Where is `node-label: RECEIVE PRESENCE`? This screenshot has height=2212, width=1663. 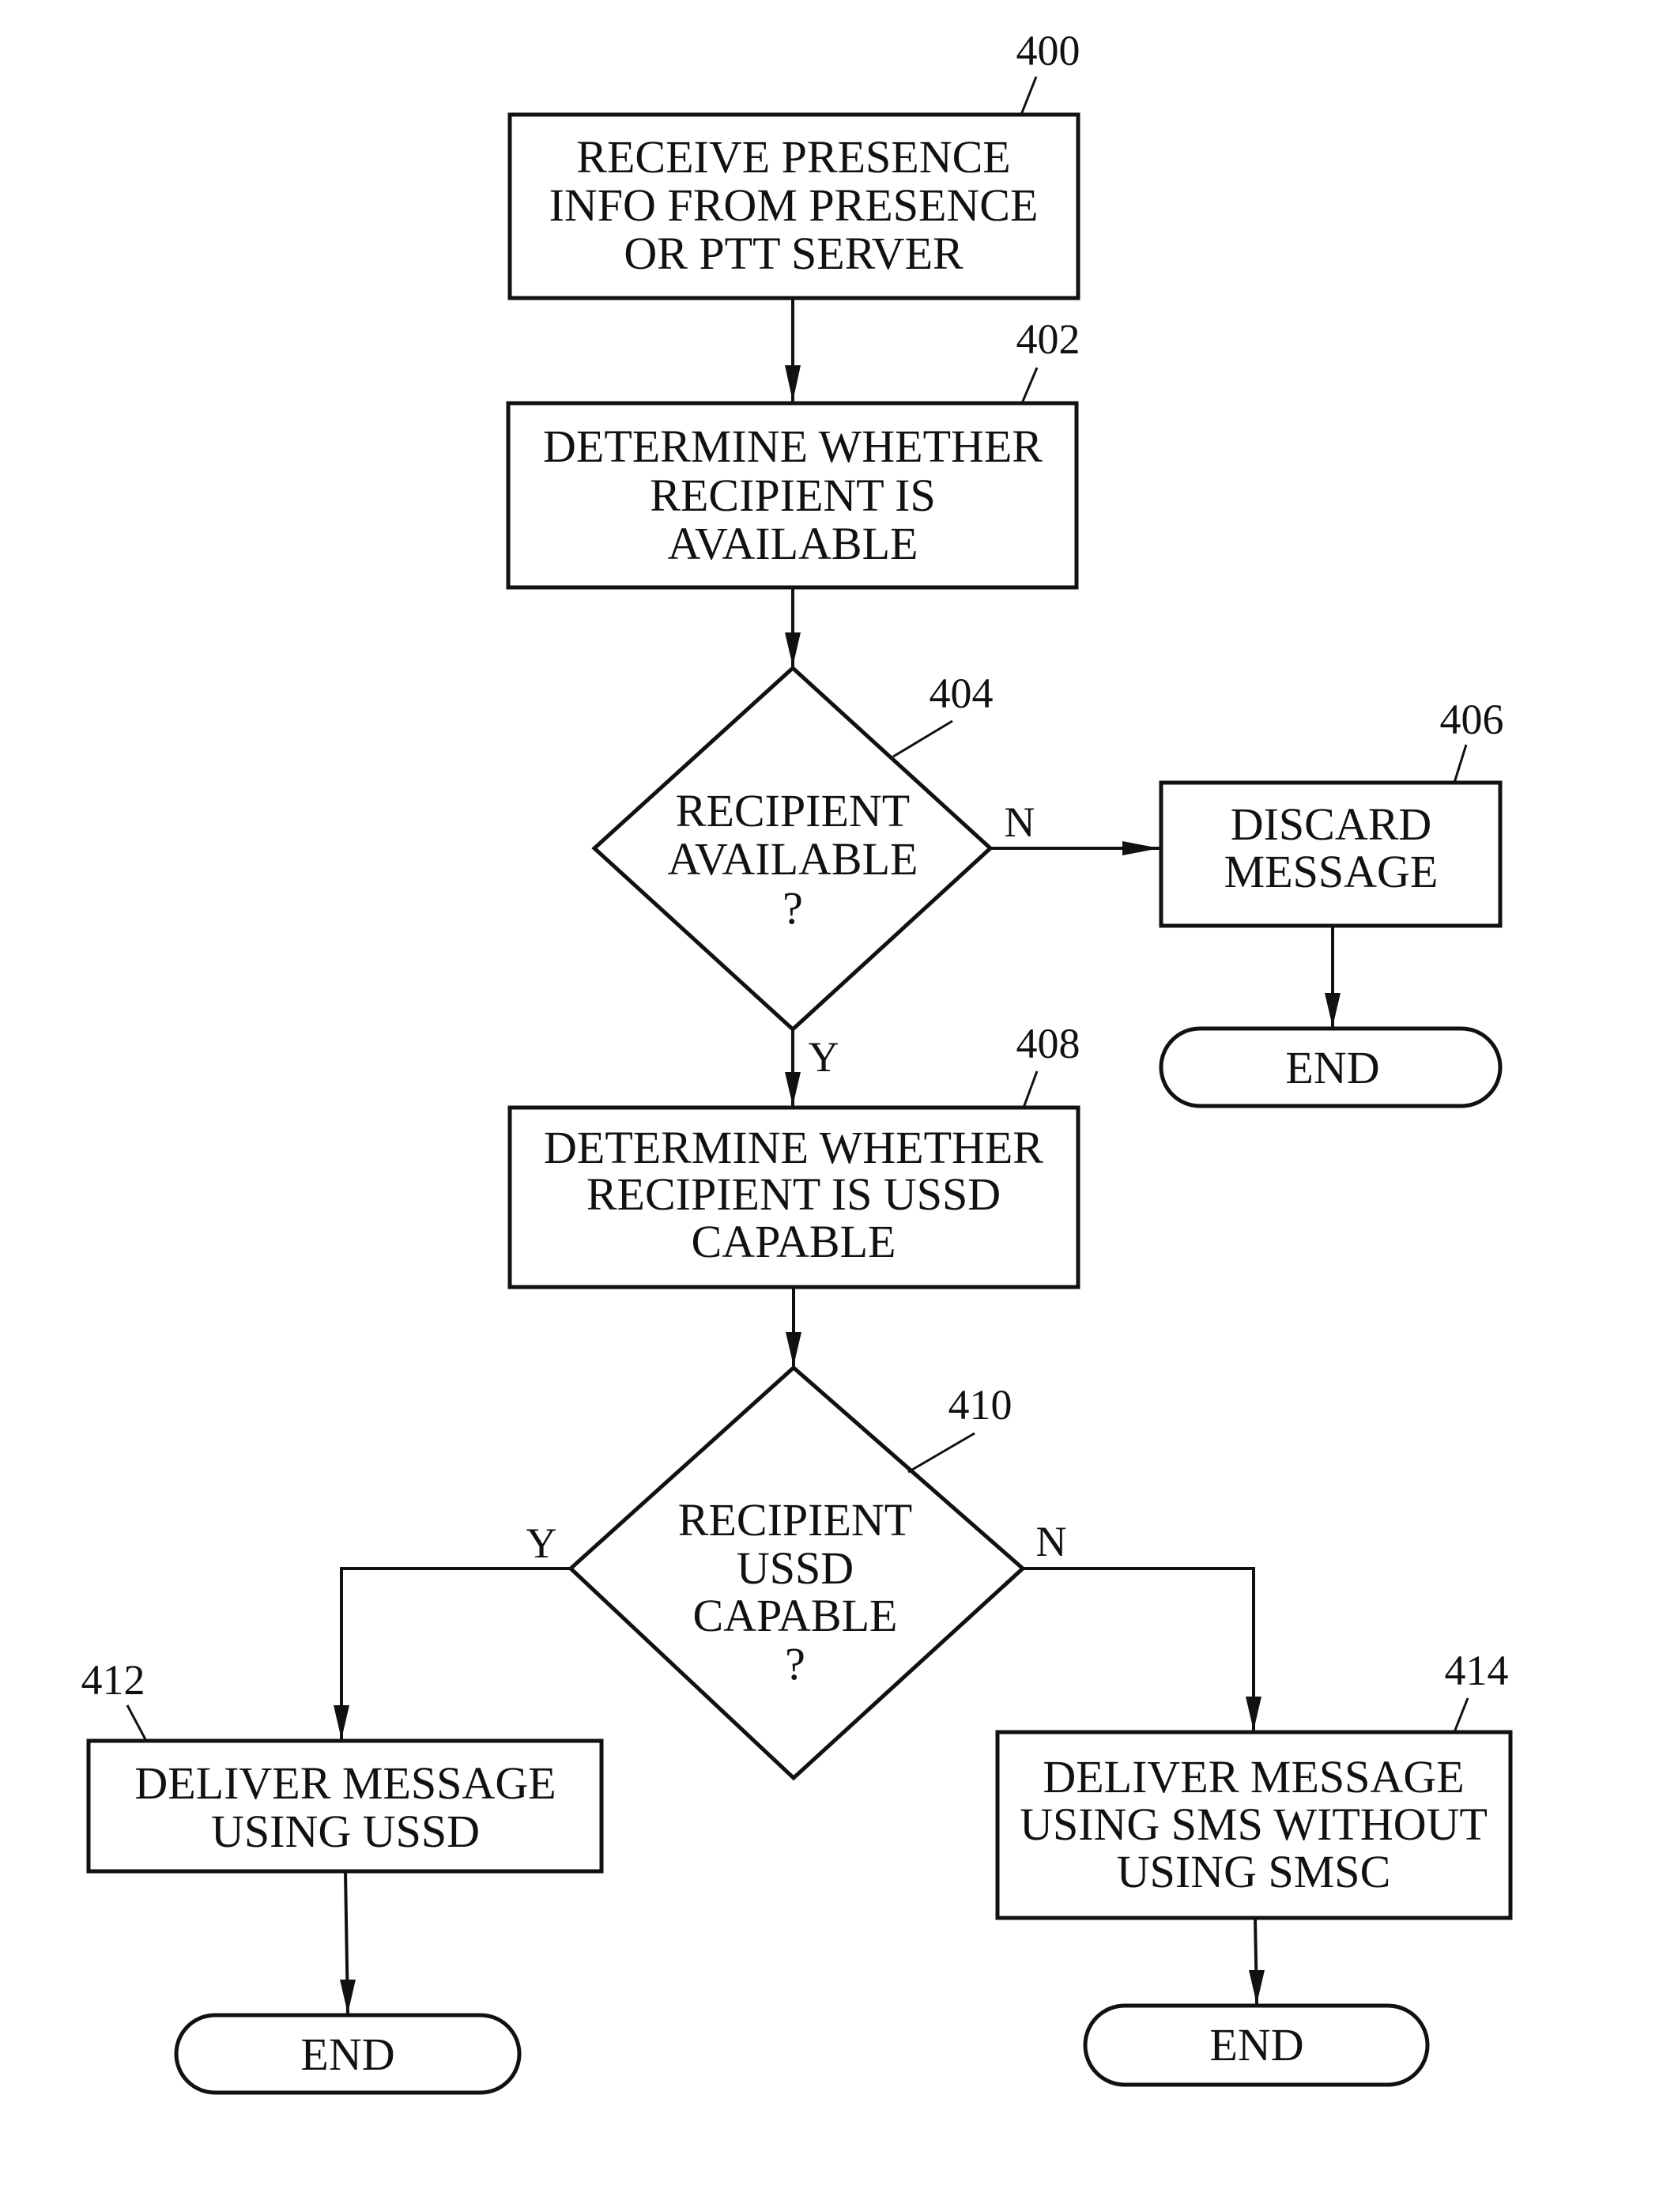 node-label: RECEIVE PRESENCE is located at coordinates (793, 157).